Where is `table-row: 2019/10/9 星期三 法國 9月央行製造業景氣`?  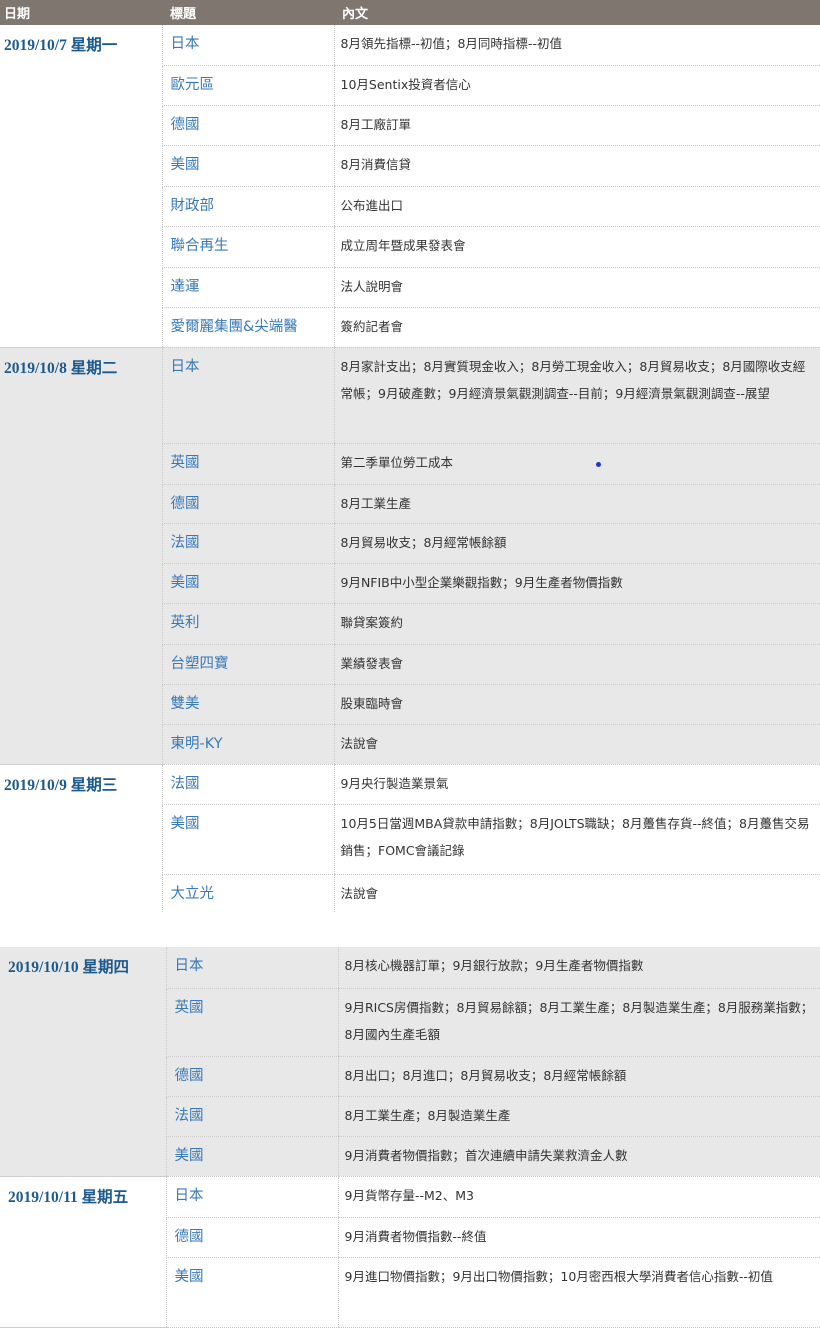
table-row: 2019/10/9 星期三 法國 9月央行製造業景氣 is located at coordinates (410, 784).